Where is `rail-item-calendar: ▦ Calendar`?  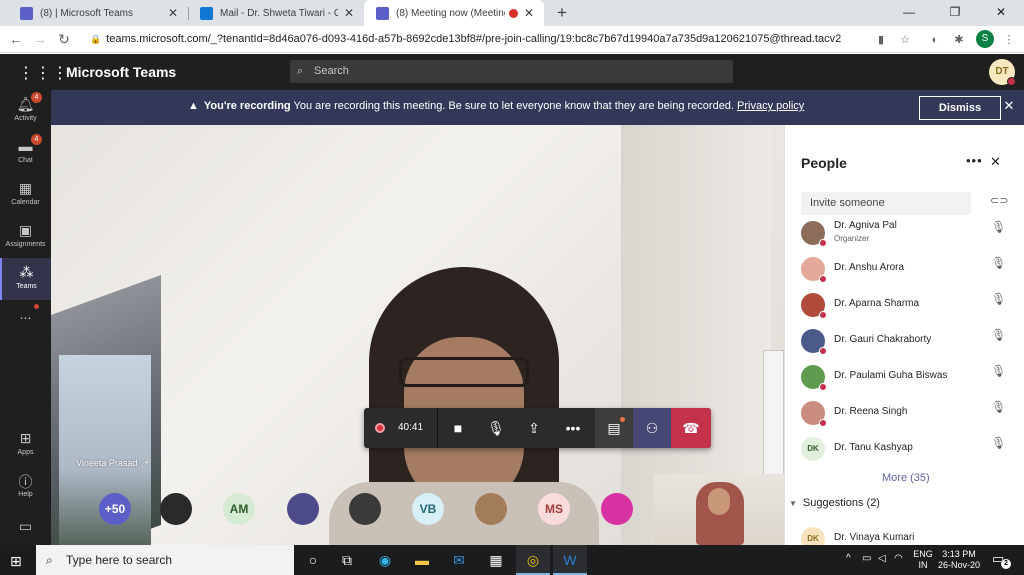 rail-item-calendar: ▦ Calendar is located at coordinates (25, 195).